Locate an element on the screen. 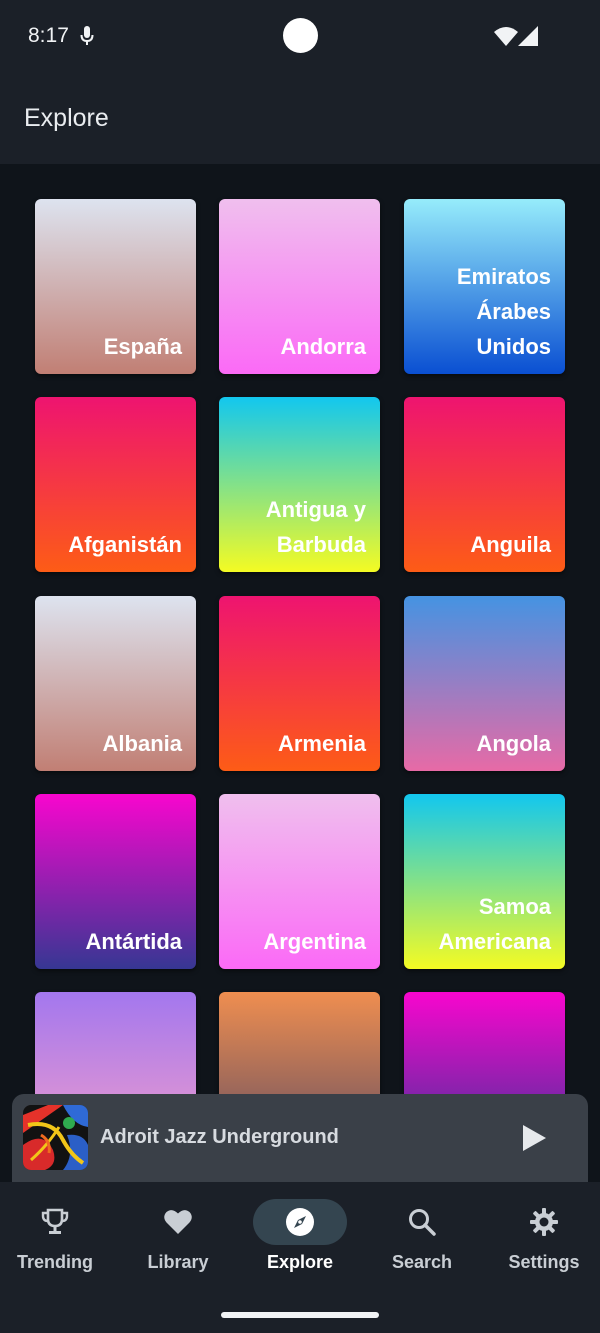  nav-item-library: Library is located at coordinates (178, 1237).